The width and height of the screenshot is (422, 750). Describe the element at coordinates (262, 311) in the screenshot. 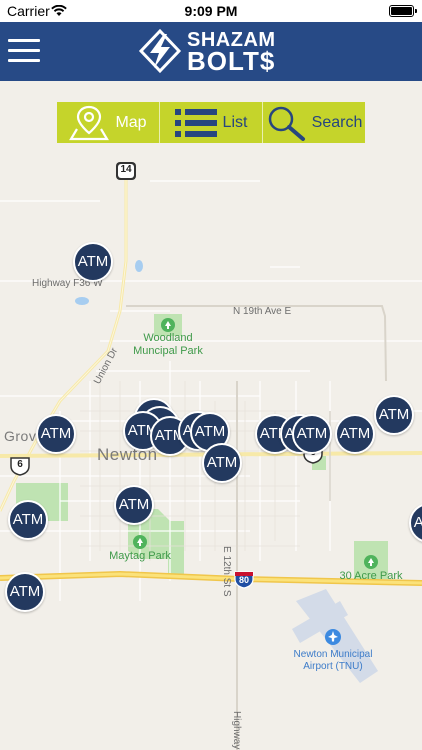

I see `road-label-n19th: N 19th Ave E` at that location.